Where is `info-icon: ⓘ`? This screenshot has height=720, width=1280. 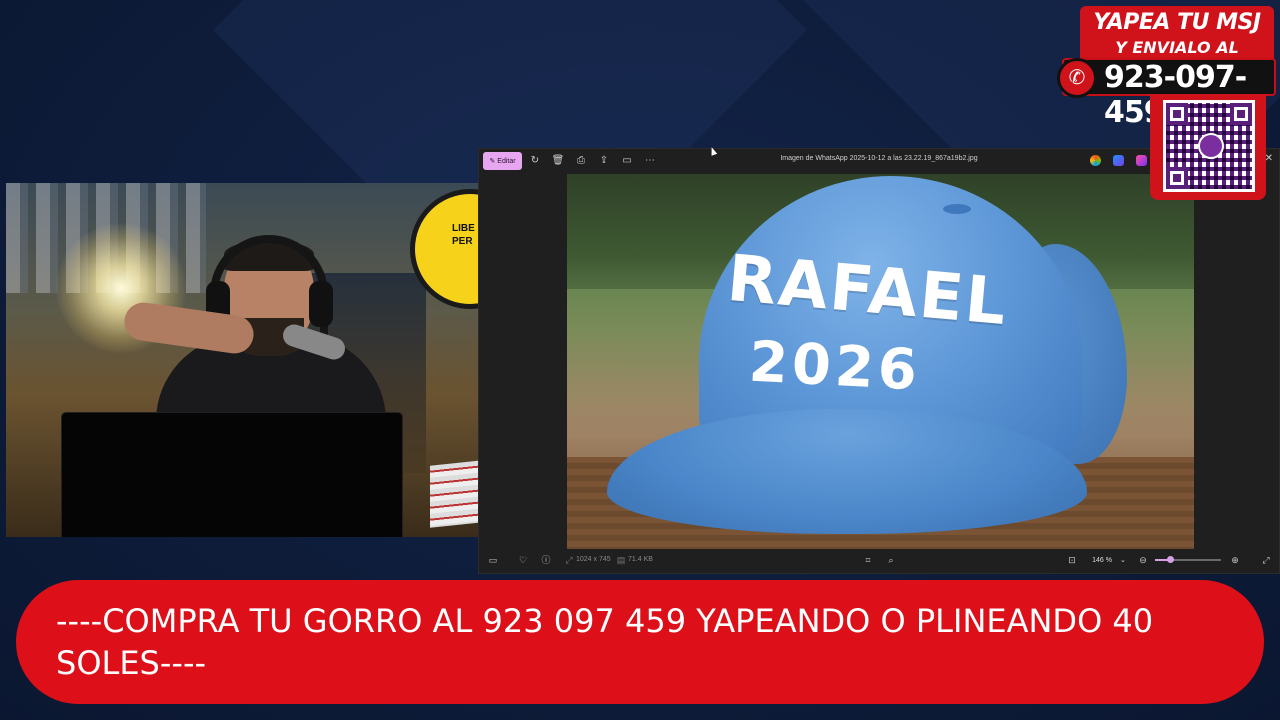 info-icon: ⓘ is located at coordinates (546, 560).